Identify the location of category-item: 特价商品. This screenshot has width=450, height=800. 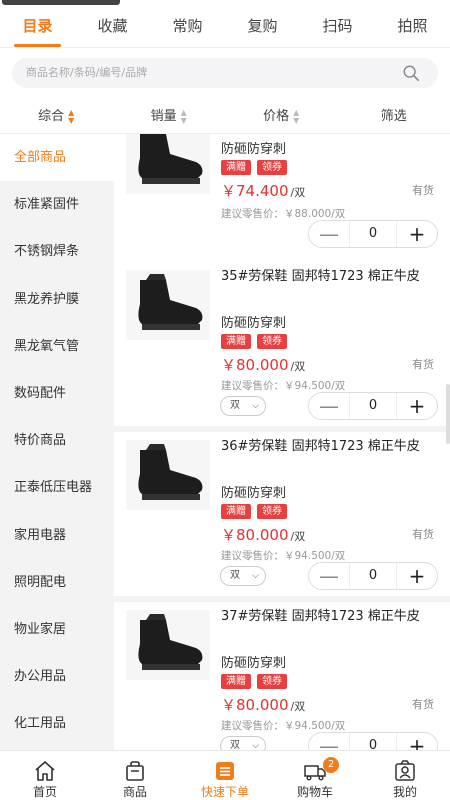
(57, 440).